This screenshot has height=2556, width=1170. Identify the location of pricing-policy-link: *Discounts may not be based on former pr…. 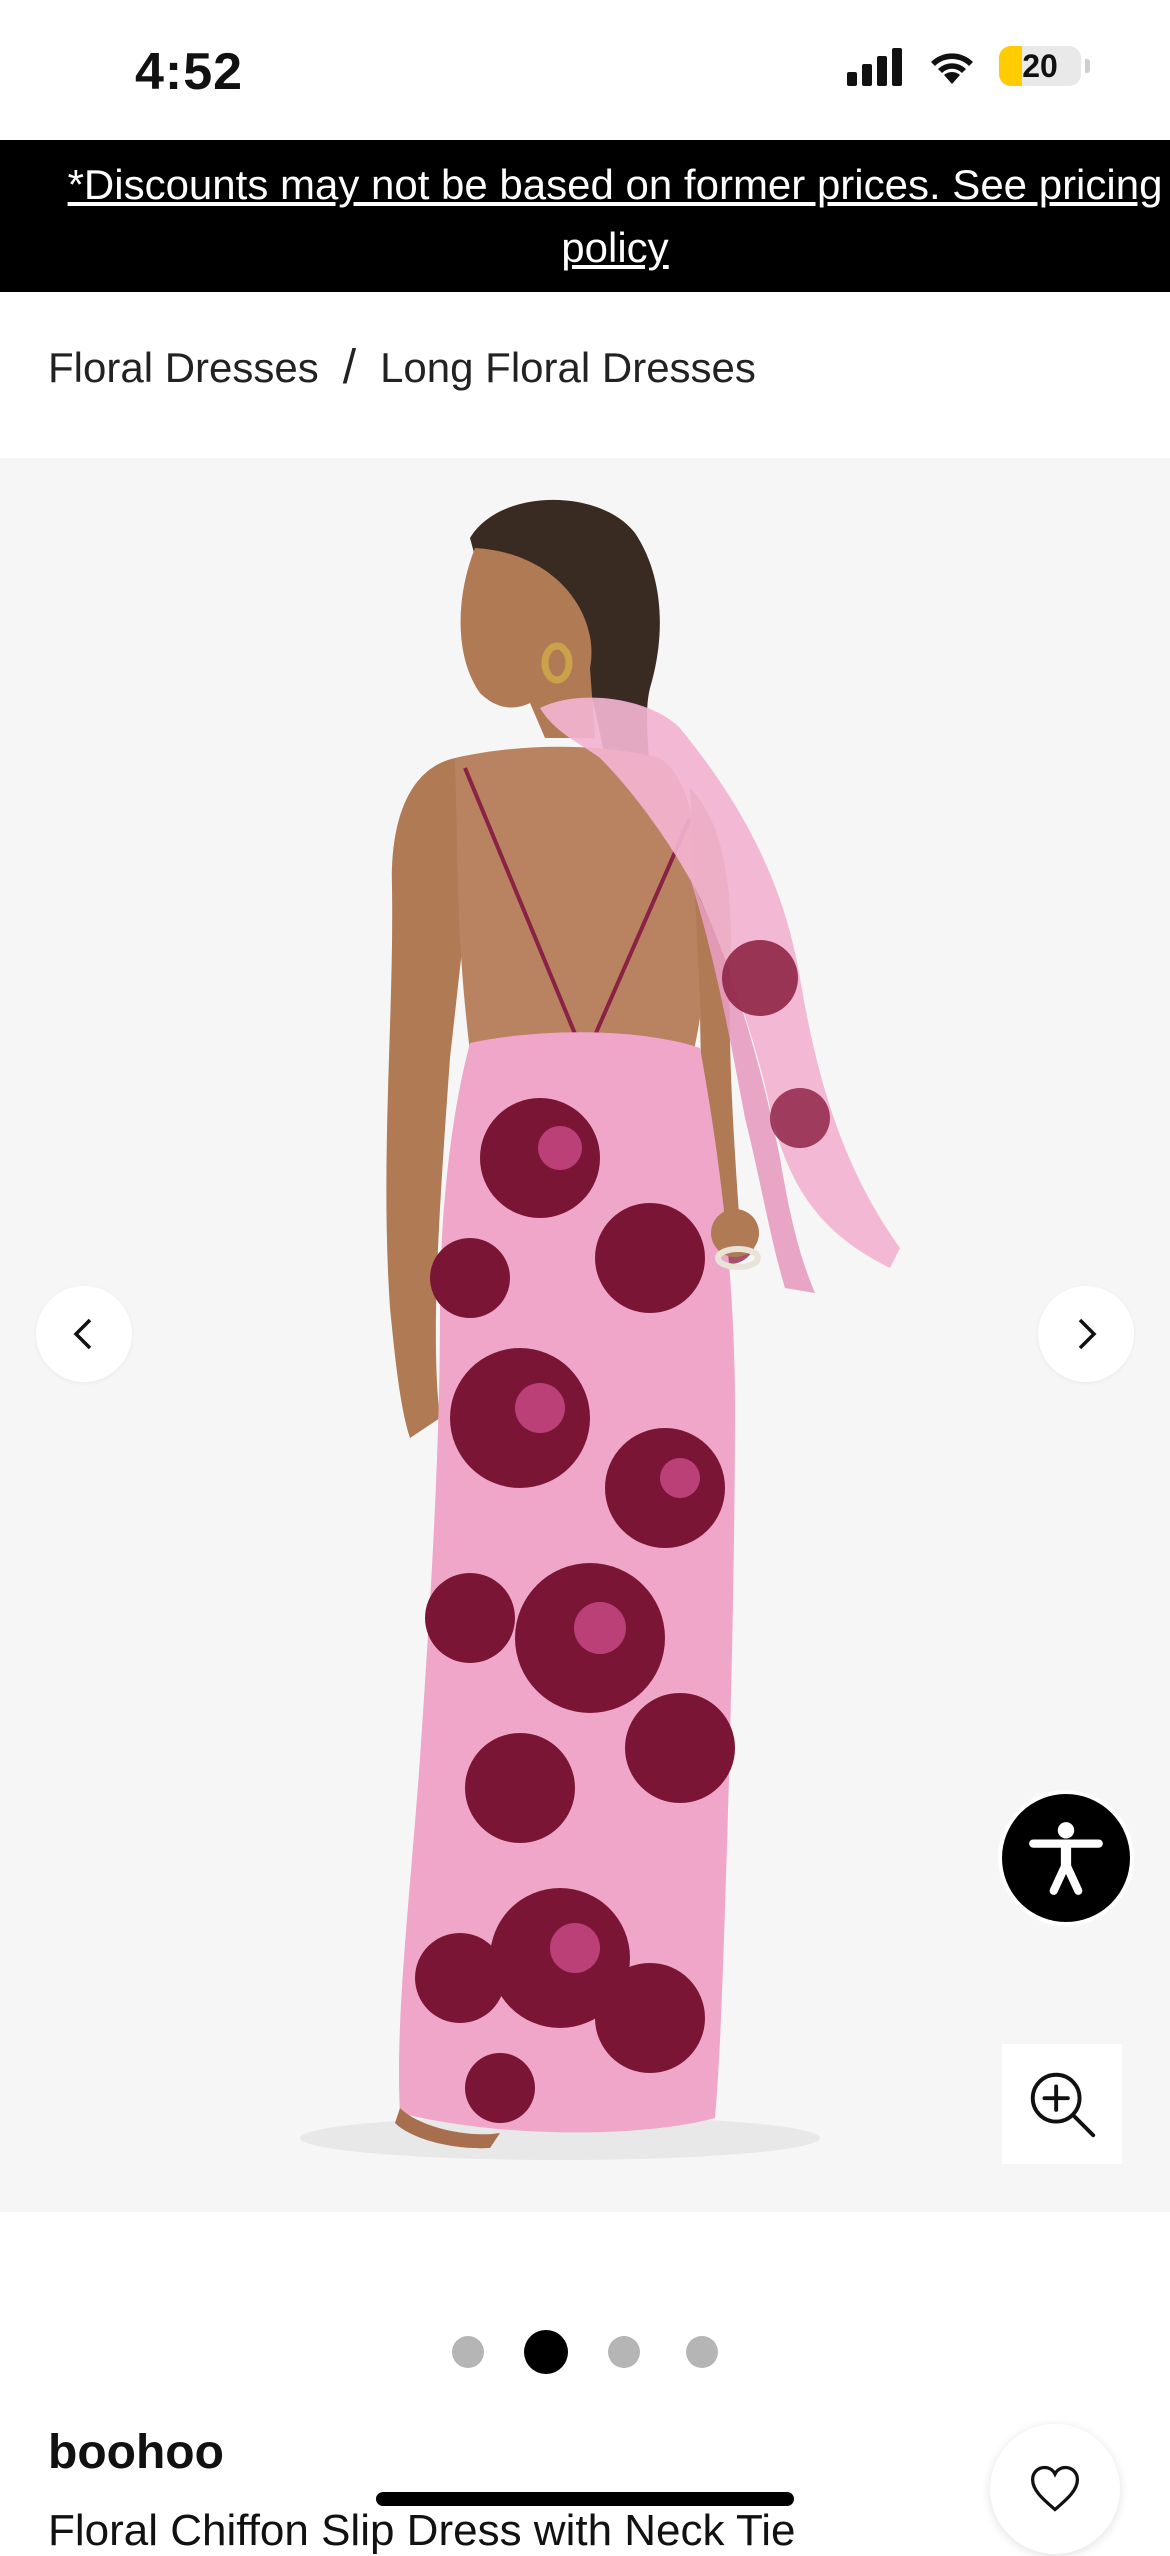
(615, 216).